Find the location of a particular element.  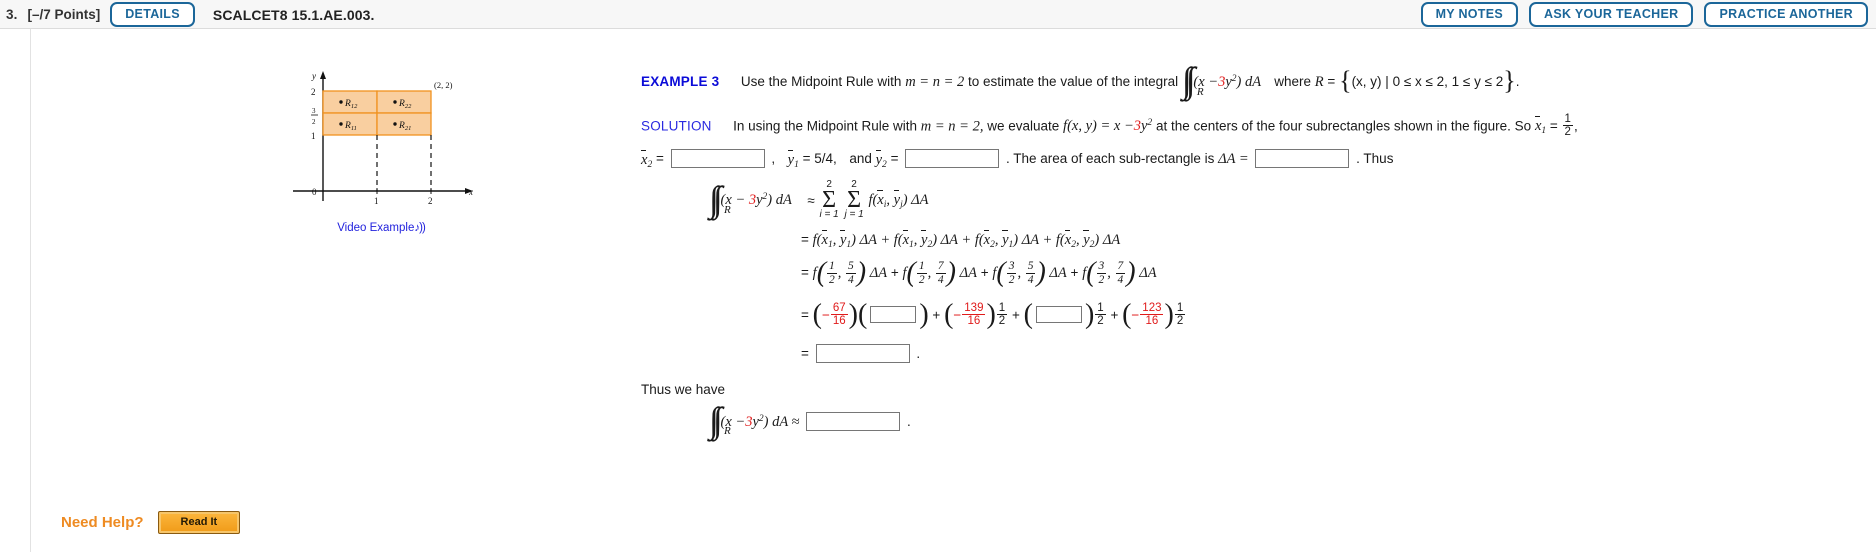

left-brace-icon: { is located at coordinates (1345, 80).